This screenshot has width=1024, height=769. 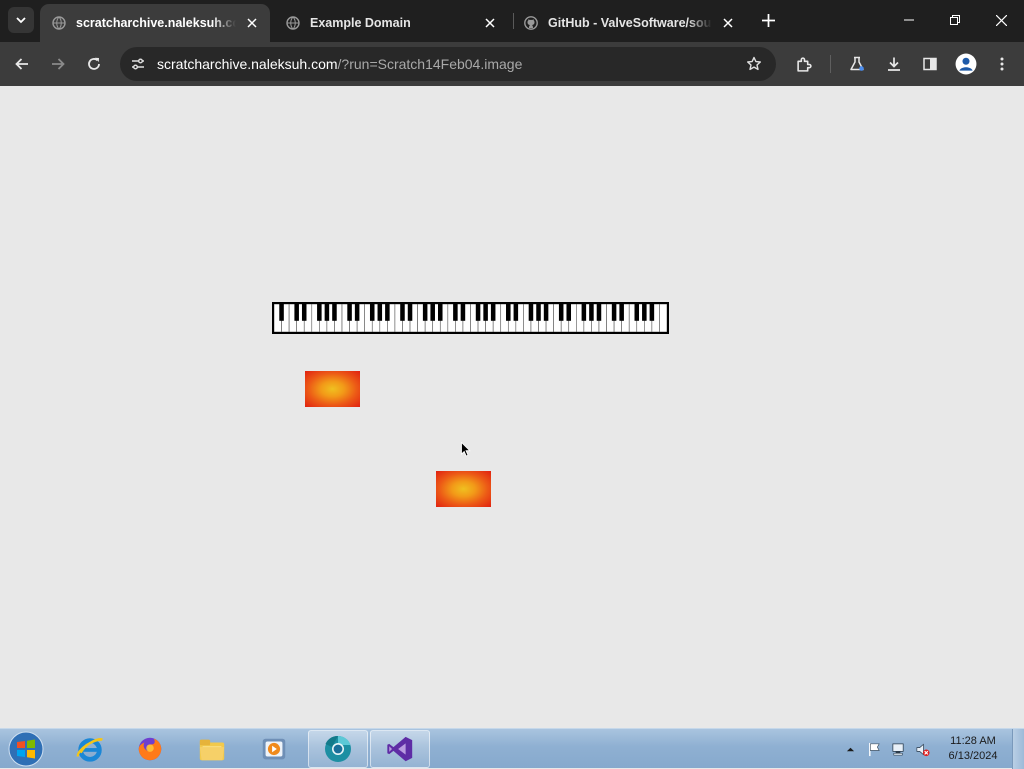 I want to click on piano-keys, so click(x=470, y=318).